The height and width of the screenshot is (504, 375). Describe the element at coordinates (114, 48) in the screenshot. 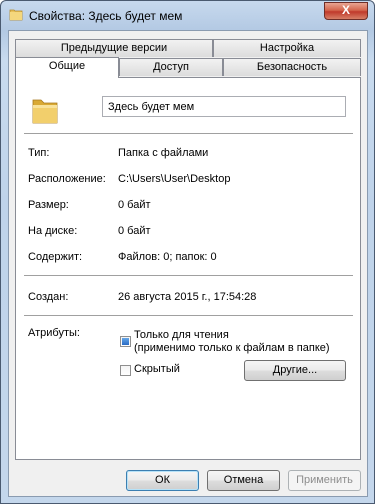

I see `tab-previous-versions: Предыдущие версии` at that location.